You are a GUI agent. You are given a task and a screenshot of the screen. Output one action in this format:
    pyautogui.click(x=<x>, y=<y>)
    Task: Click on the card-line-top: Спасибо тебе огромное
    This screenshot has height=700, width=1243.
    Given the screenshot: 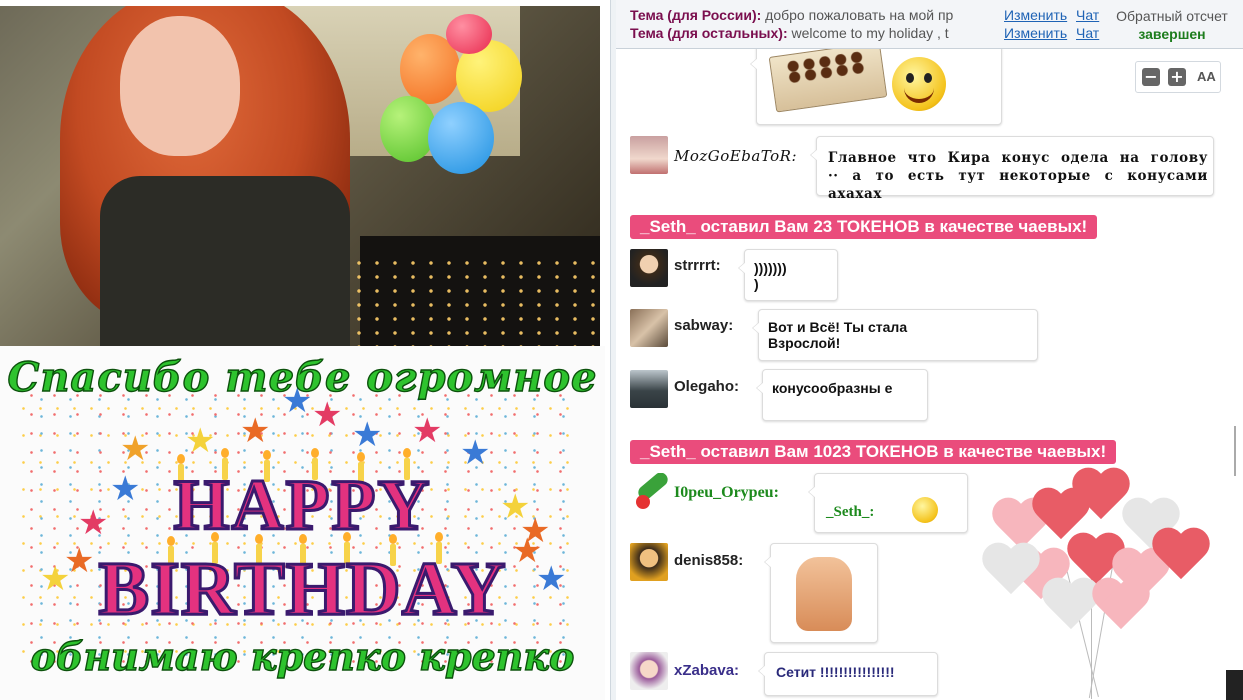 What is the action you would take?
    pyautogui.click(x=302, y=377)
    